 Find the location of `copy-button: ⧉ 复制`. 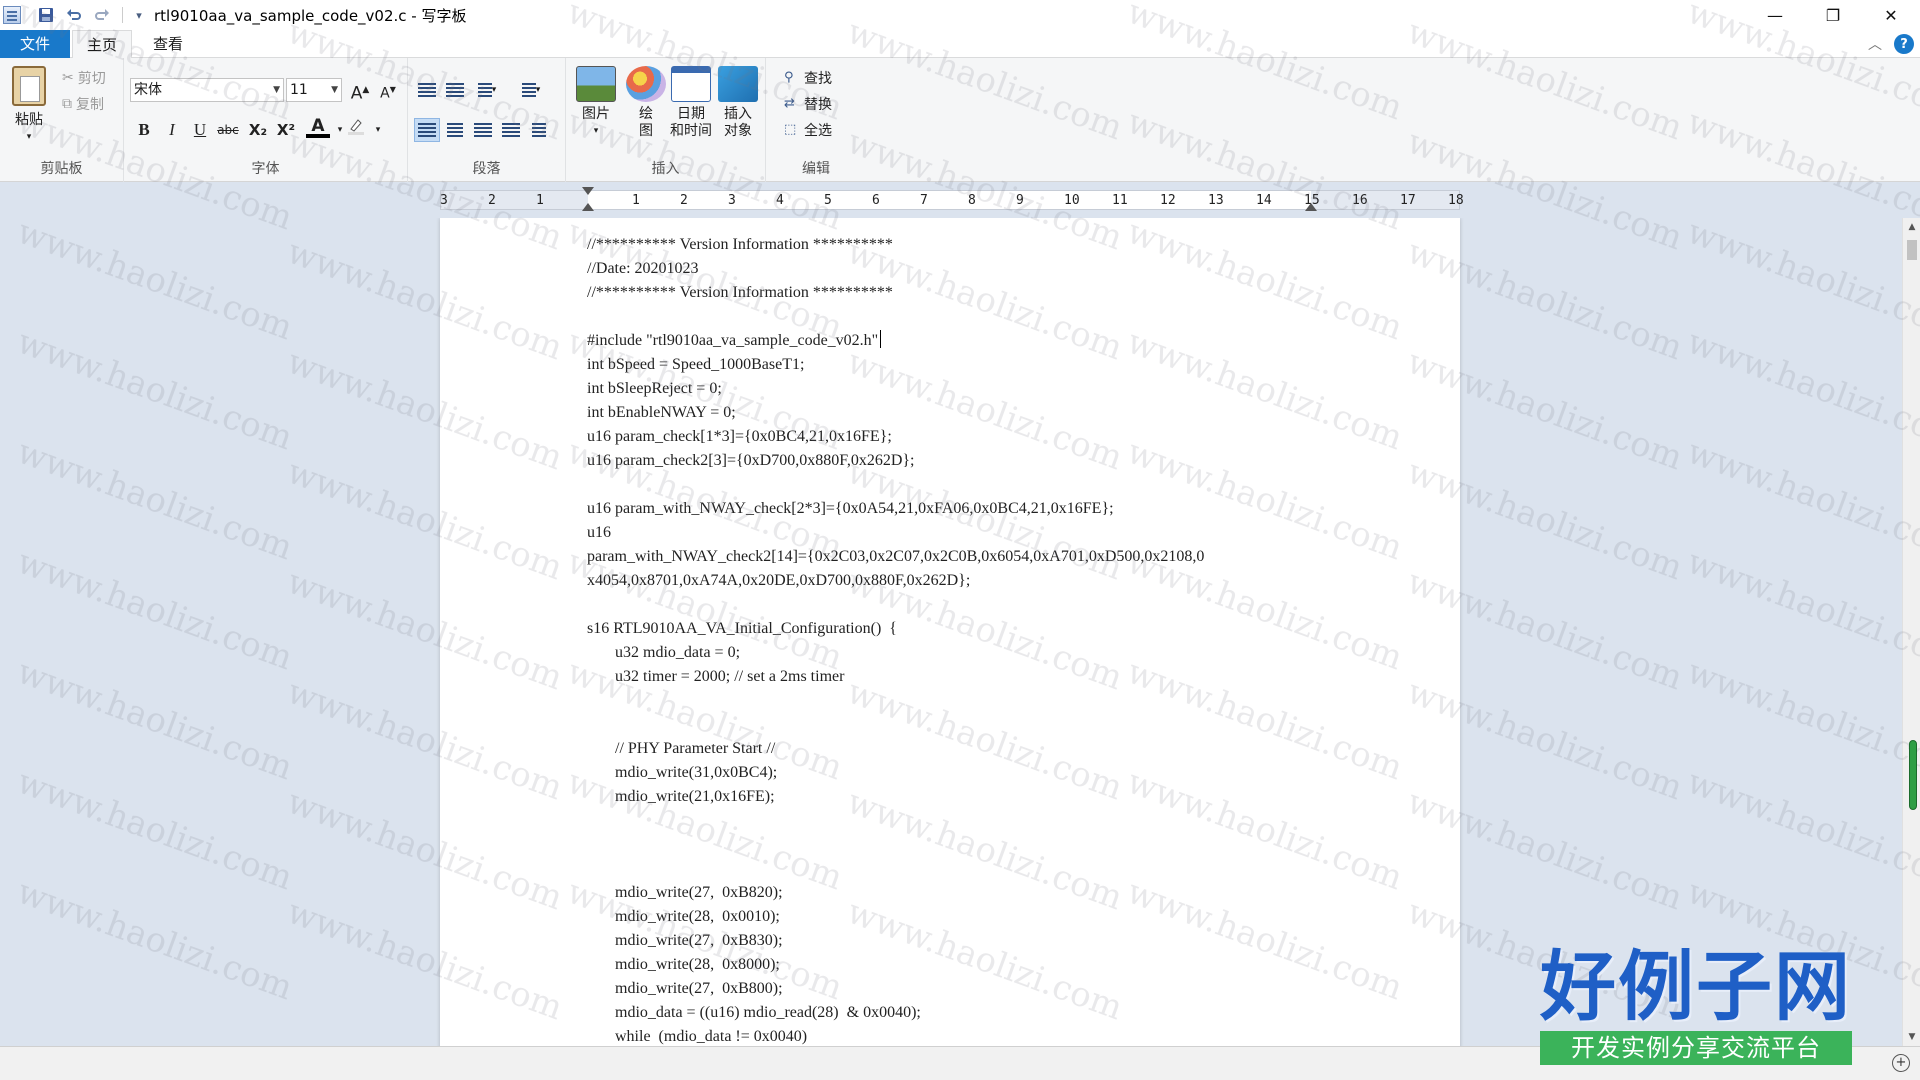

copy-button: ⧉ 复制 is located at coordinates (83, 104).